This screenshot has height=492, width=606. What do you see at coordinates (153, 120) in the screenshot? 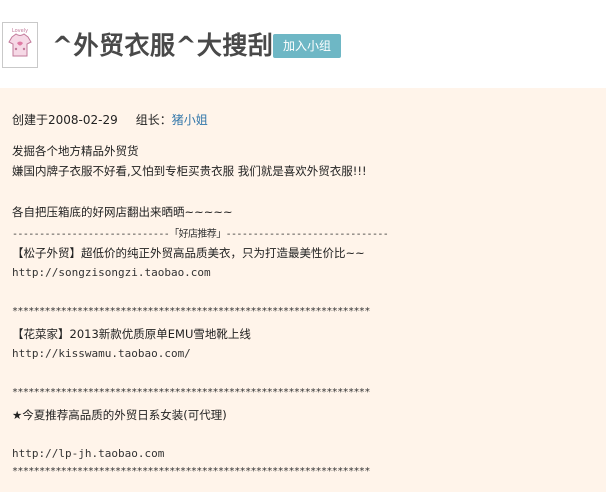
I see `leader-label: 组长：` at bounding box center [153, 120].